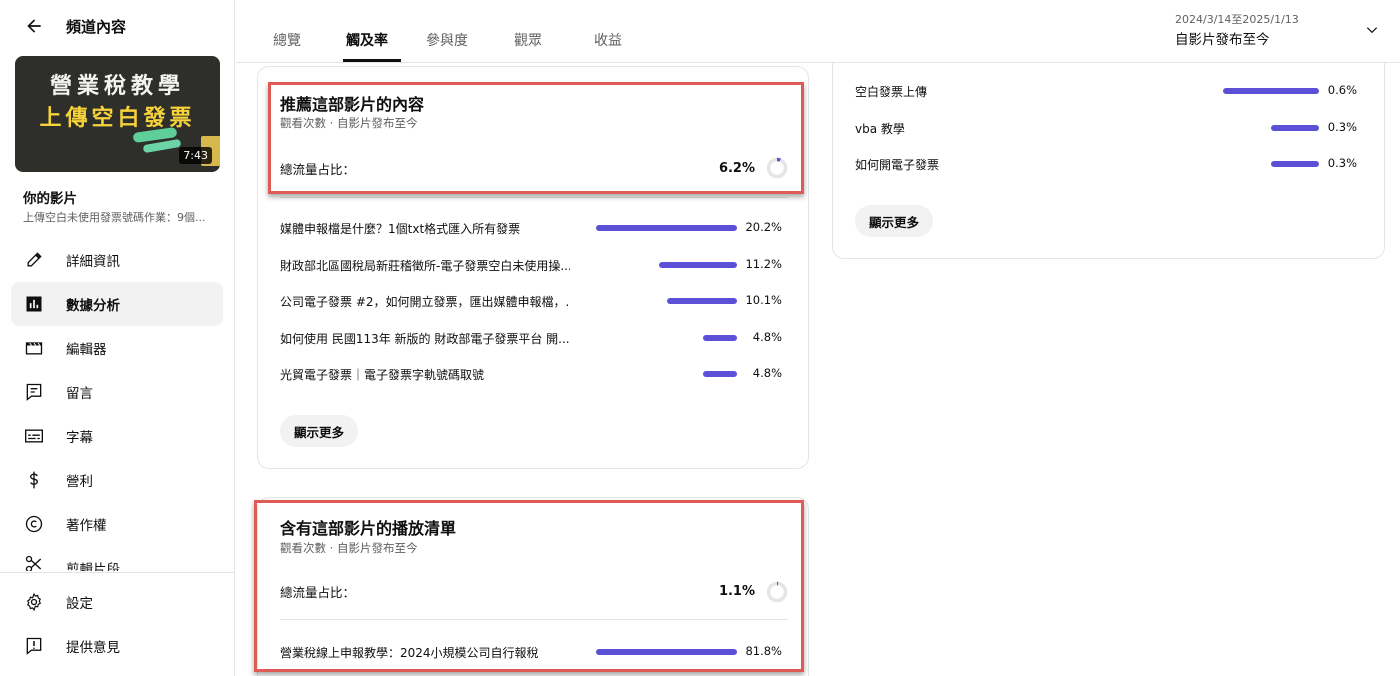 This screenshot has height=676, width=1400. I want to click on card-title: 推薦這部影片的內容, so click(352, 104).